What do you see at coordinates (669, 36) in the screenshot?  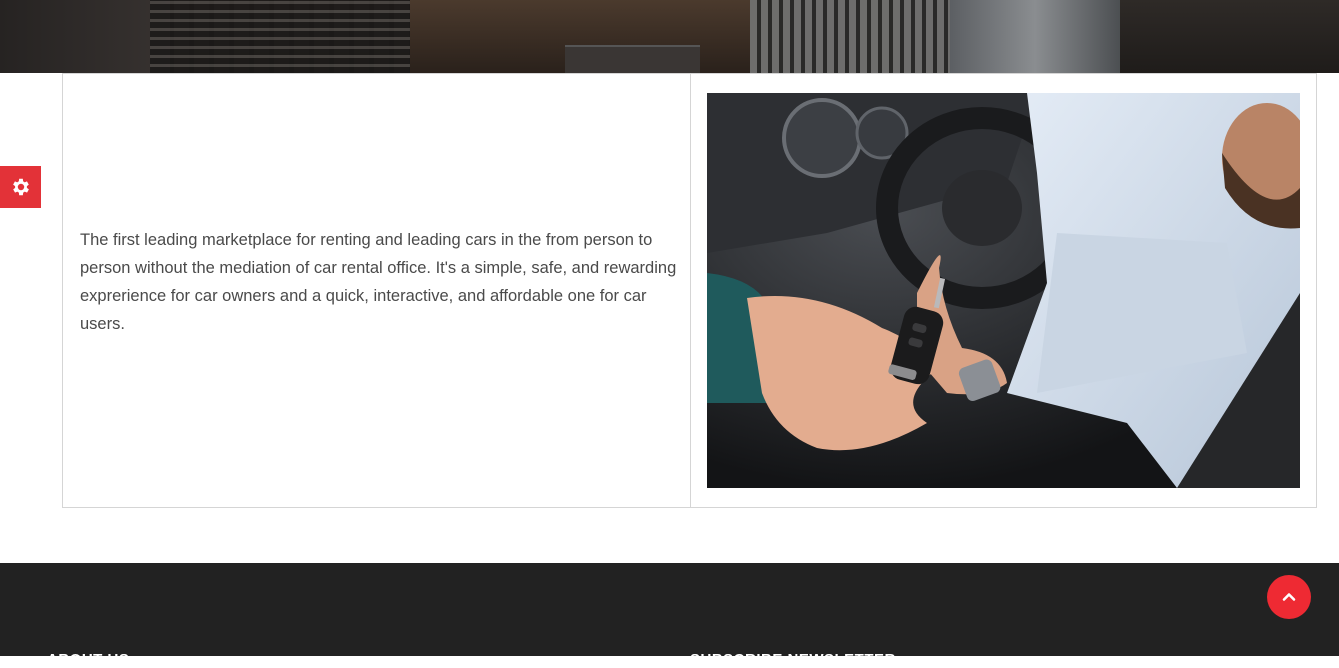 I see `hero-banner` at bounding box center [669, 36].